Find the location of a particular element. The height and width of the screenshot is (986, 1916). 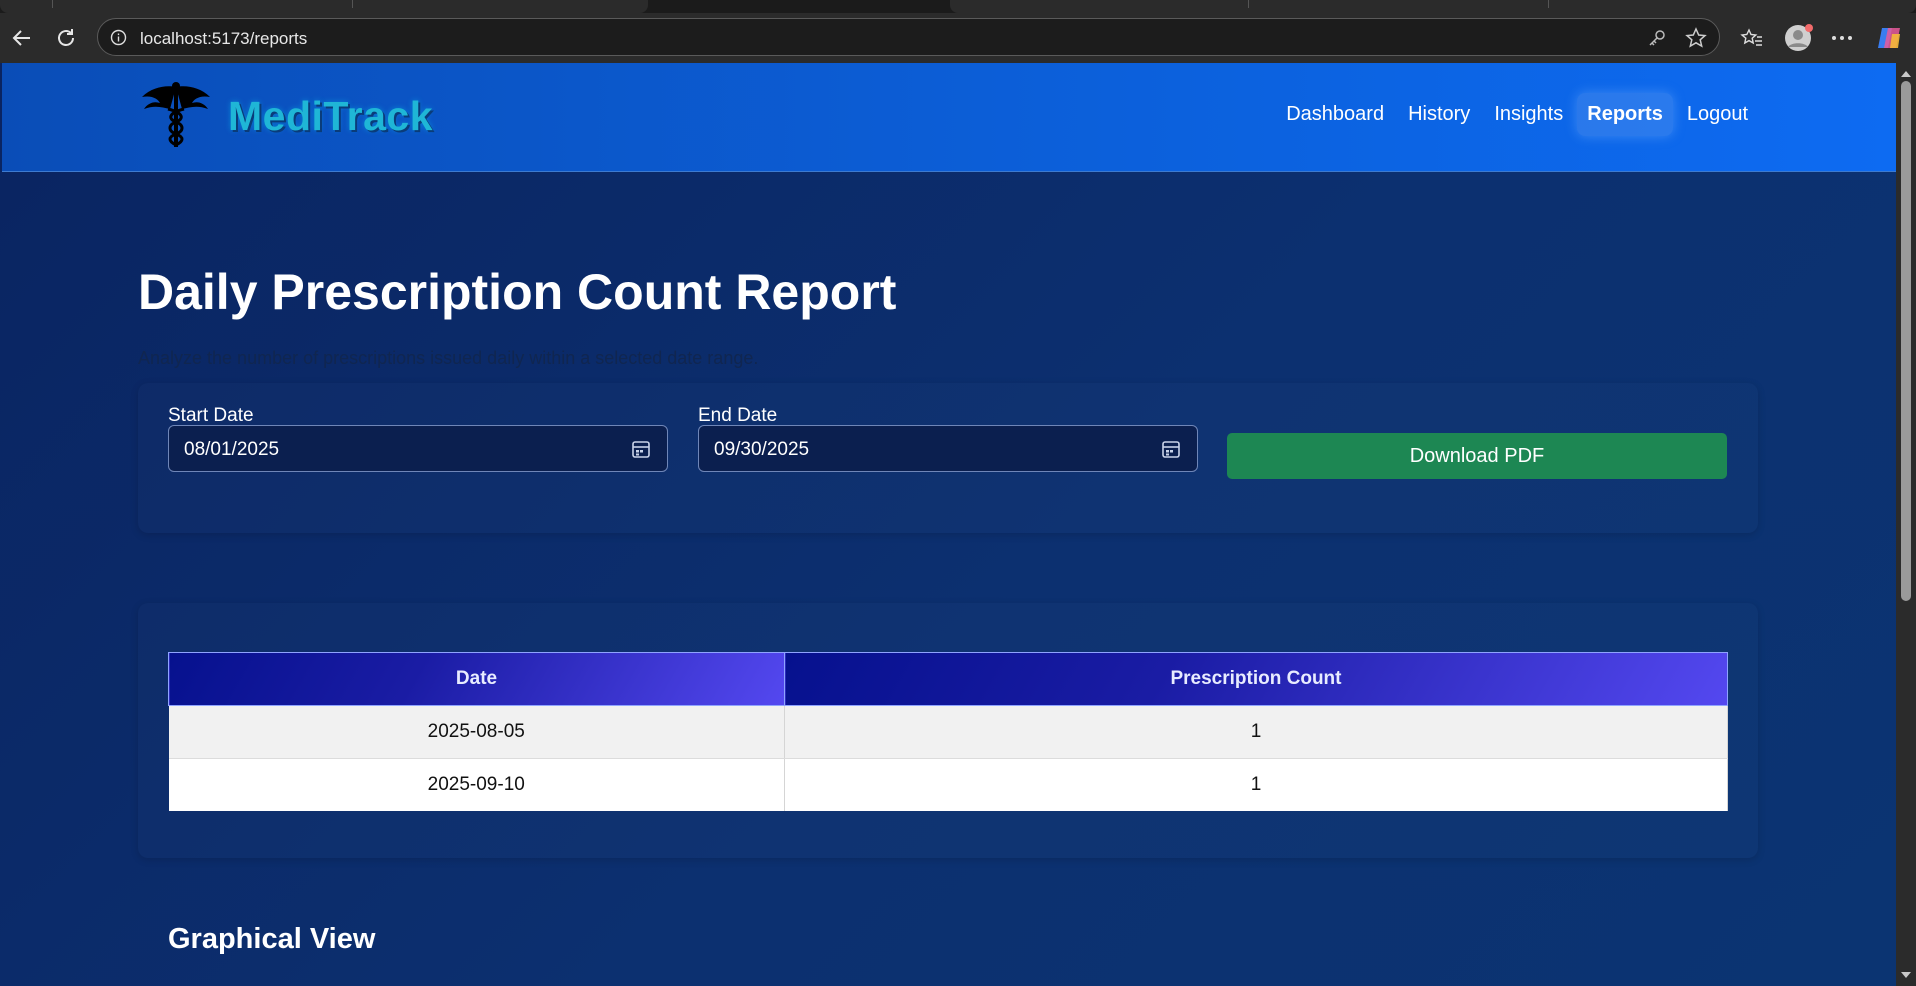

tab-strip is located at coordinates (958, 6).